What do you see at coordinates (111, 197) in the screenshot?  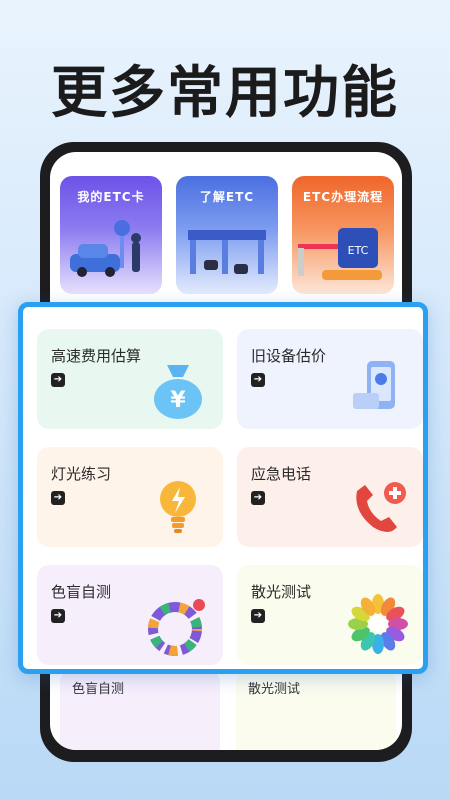 I see `banner-label: 我的ETC卡` at bounding box center [111, 197].